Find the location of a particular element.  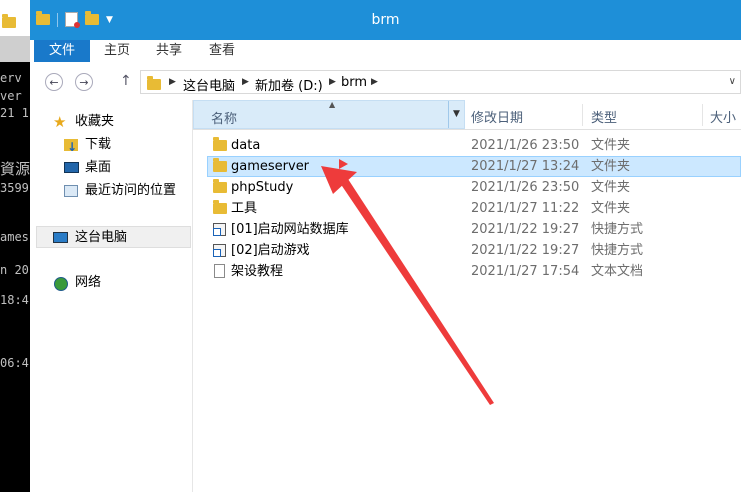

console-line: 資源 is located at coordinates (15, 169).